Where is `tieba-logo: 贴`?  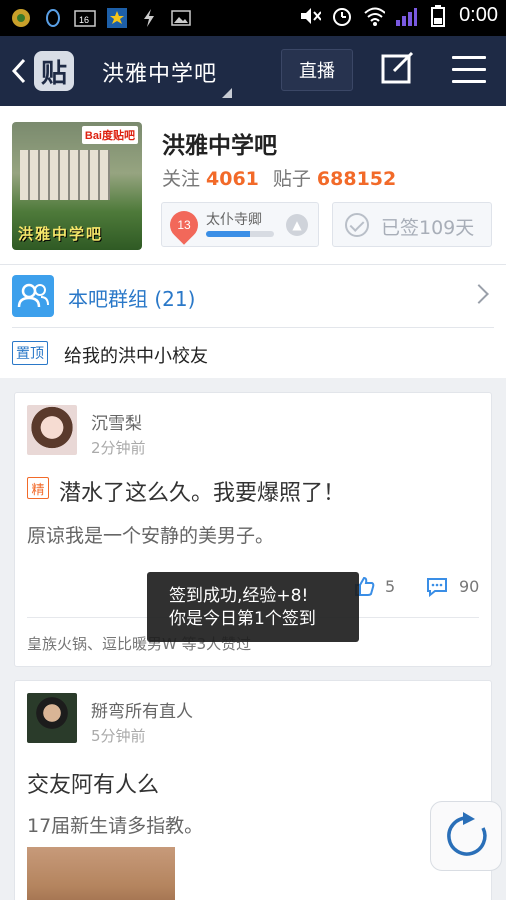 tieba-logo: 贴 is located at coordinates (54, 71).